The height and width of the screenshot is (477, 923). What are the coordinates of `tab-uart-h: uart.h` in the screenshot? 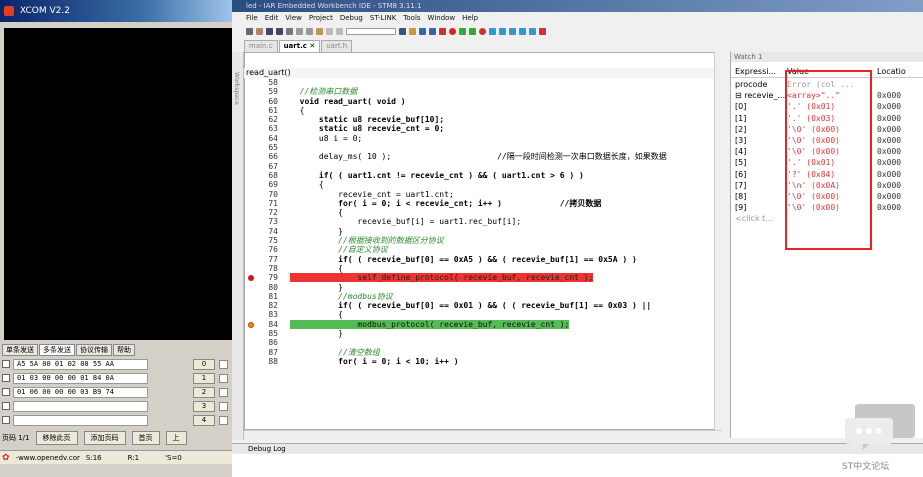 It's located at (337, 46).